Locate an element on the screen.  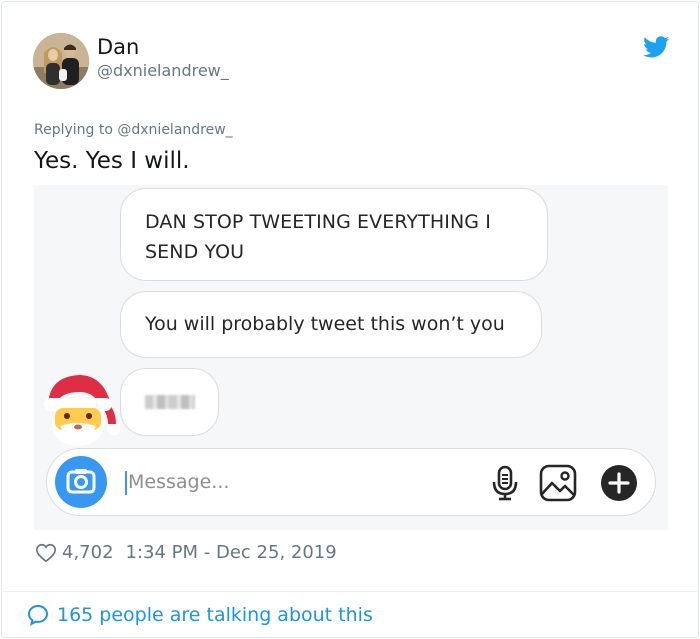
camera-icon is located at coordinates (81, 481).